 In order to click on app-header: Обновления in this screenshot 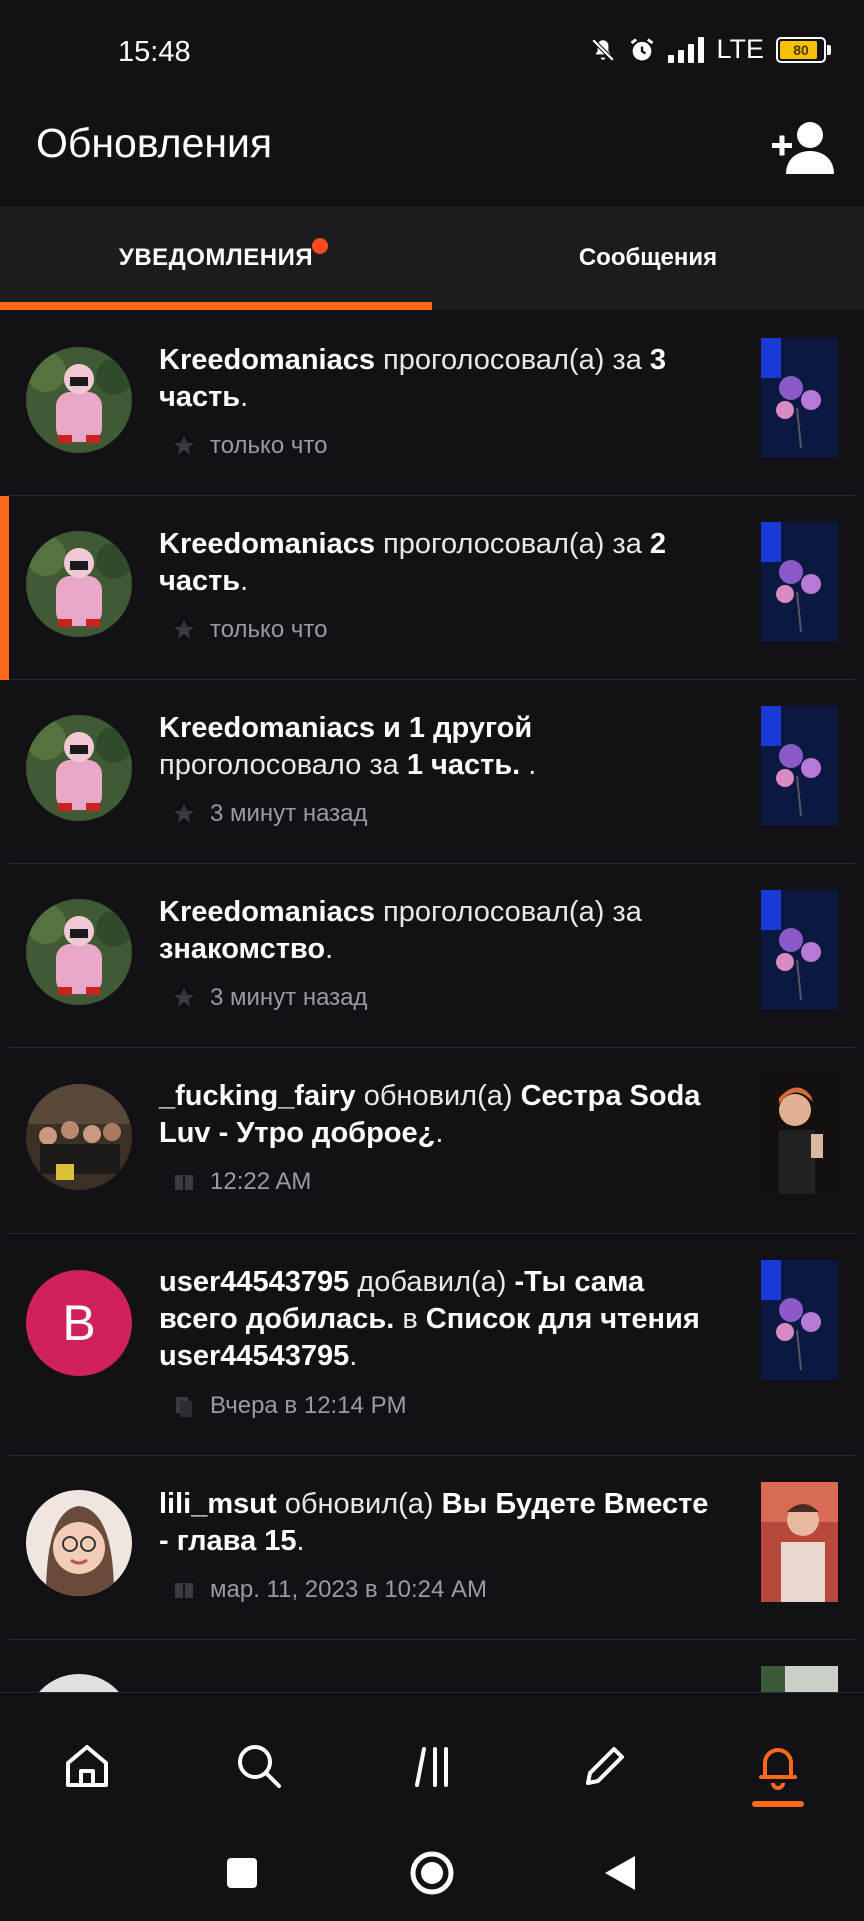, I will do `click(432, 155)`.